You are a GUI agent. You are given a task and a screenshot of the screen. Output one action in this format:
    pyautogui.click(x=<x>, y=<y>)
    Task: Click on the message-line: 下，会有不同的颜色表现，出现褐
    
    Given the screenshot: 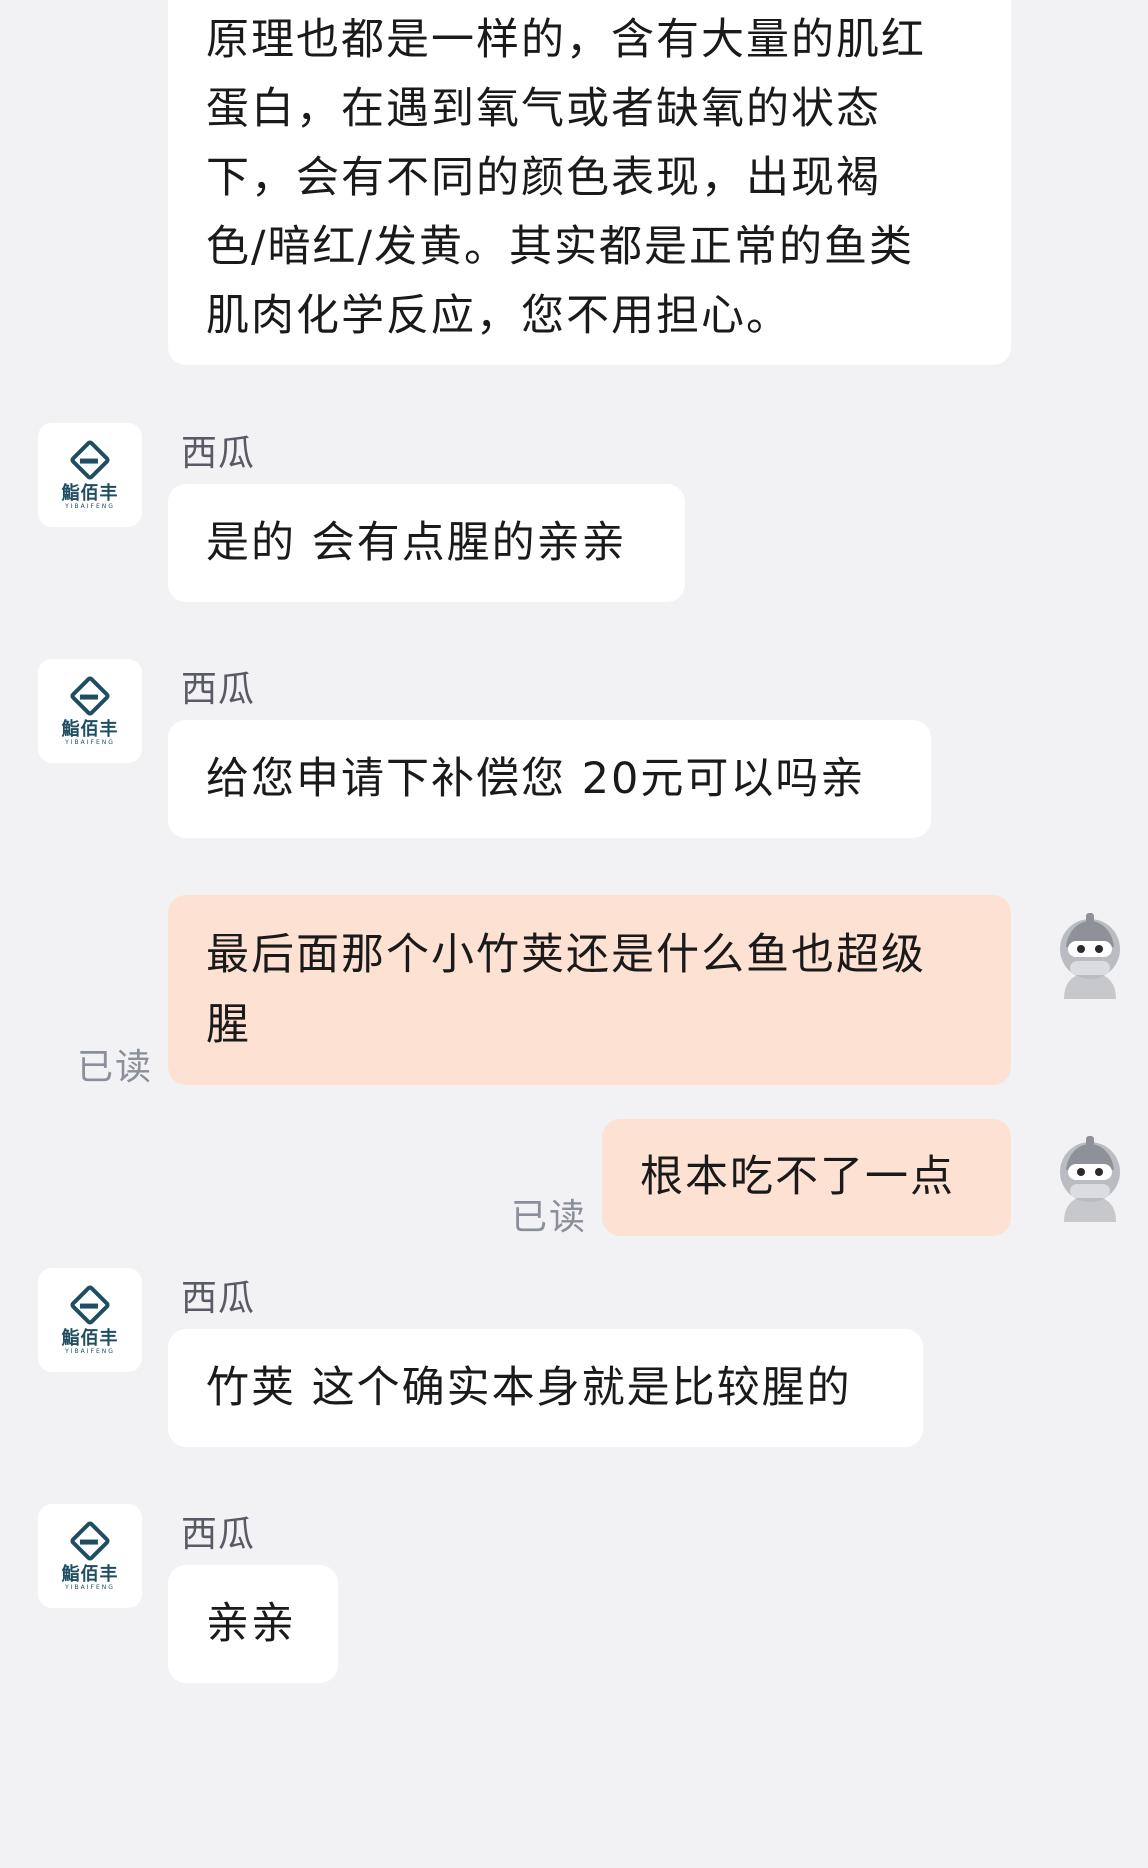 What is the action you would take?
    pyautogui.click(x=543, y=178)
    